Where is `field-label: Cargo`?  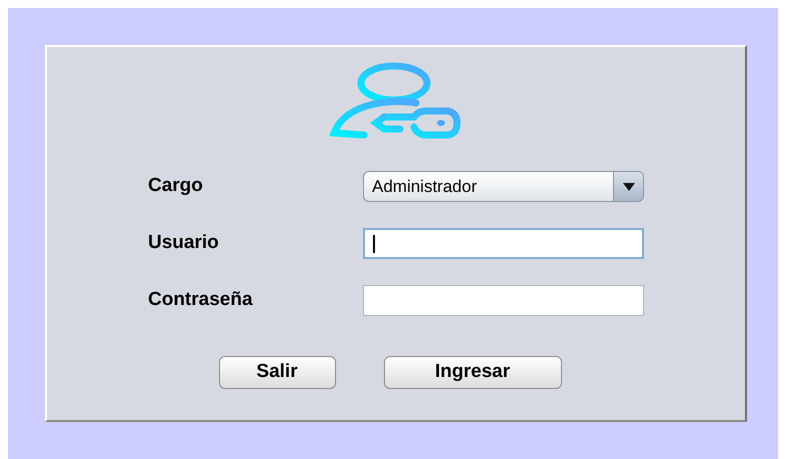 field-label: Cargo is located at coordinates (176, 186).